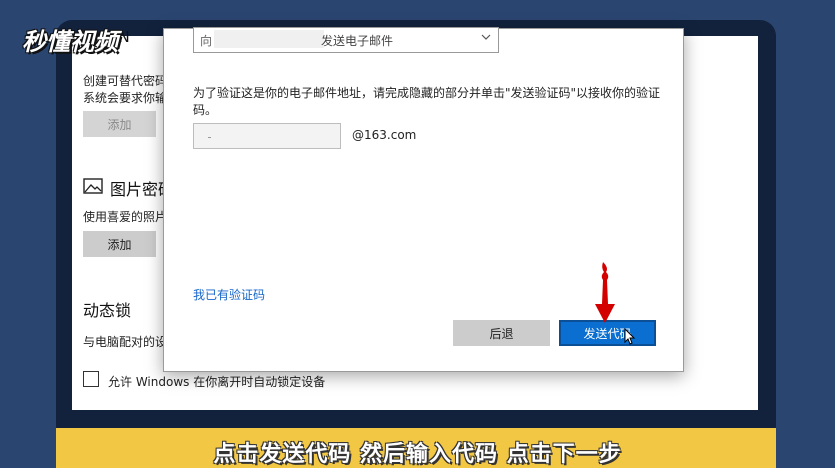 The image size is (835, 468). I want to click on dropdown-value: 发送电子邮件, so click(357, 41).